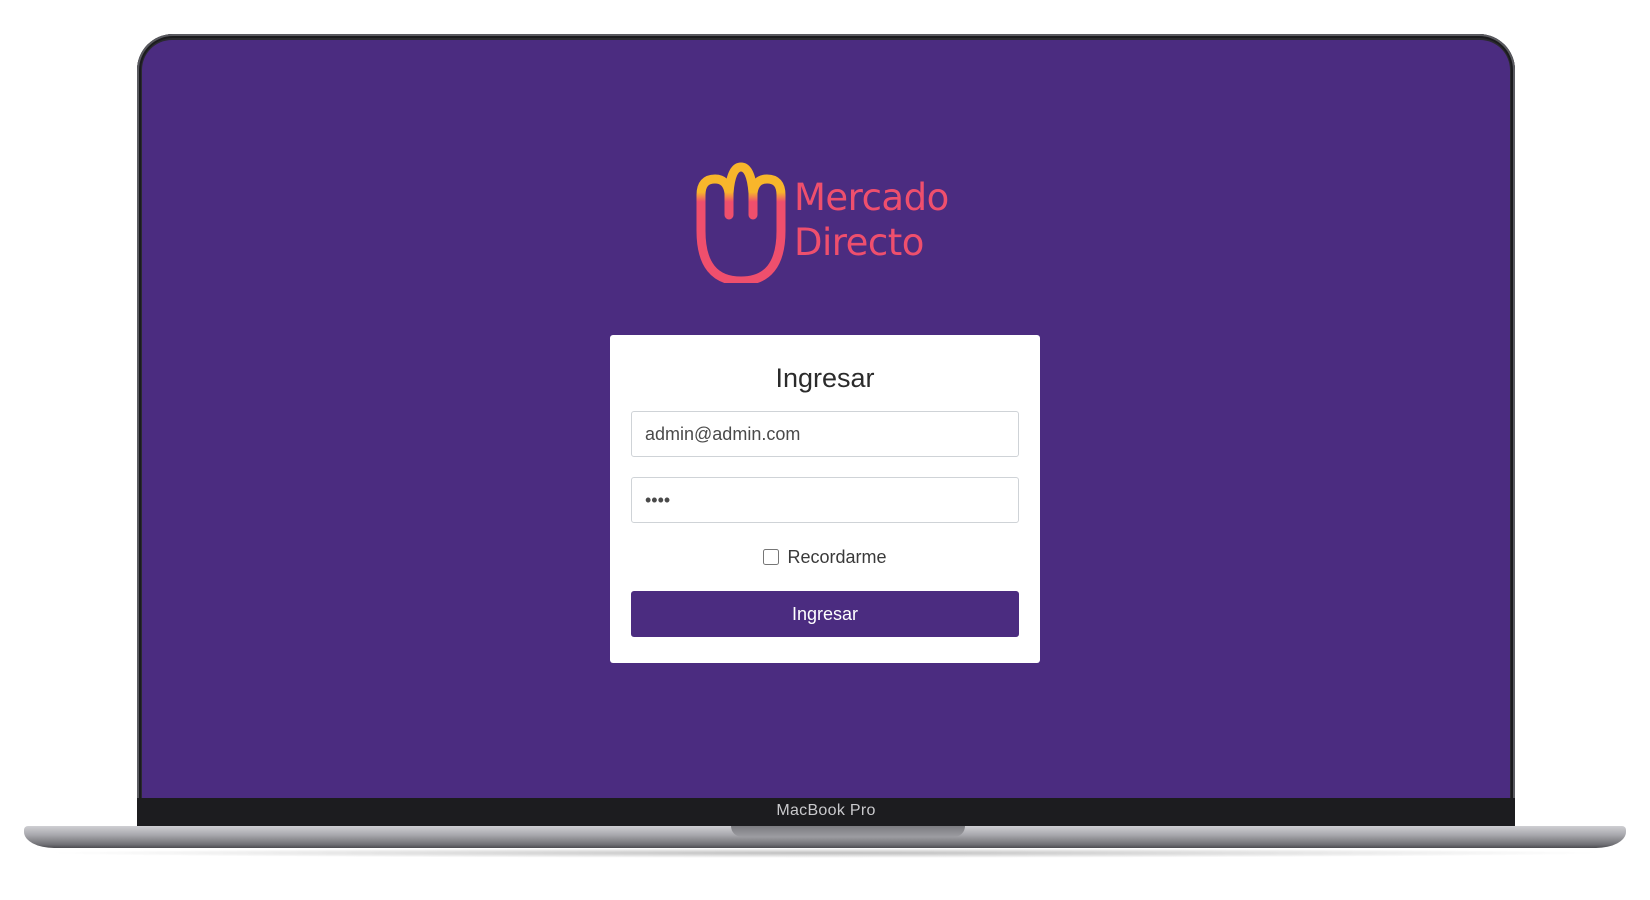 The height and width of the screenshot is (900, 1650). I want to click on remember-label: Recordarme, so click(837, 556).